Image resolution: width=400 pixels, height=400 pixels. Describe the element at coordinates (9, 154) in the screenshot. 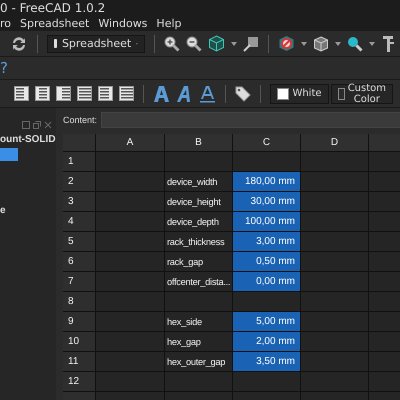

I see `tree-item` at that location.